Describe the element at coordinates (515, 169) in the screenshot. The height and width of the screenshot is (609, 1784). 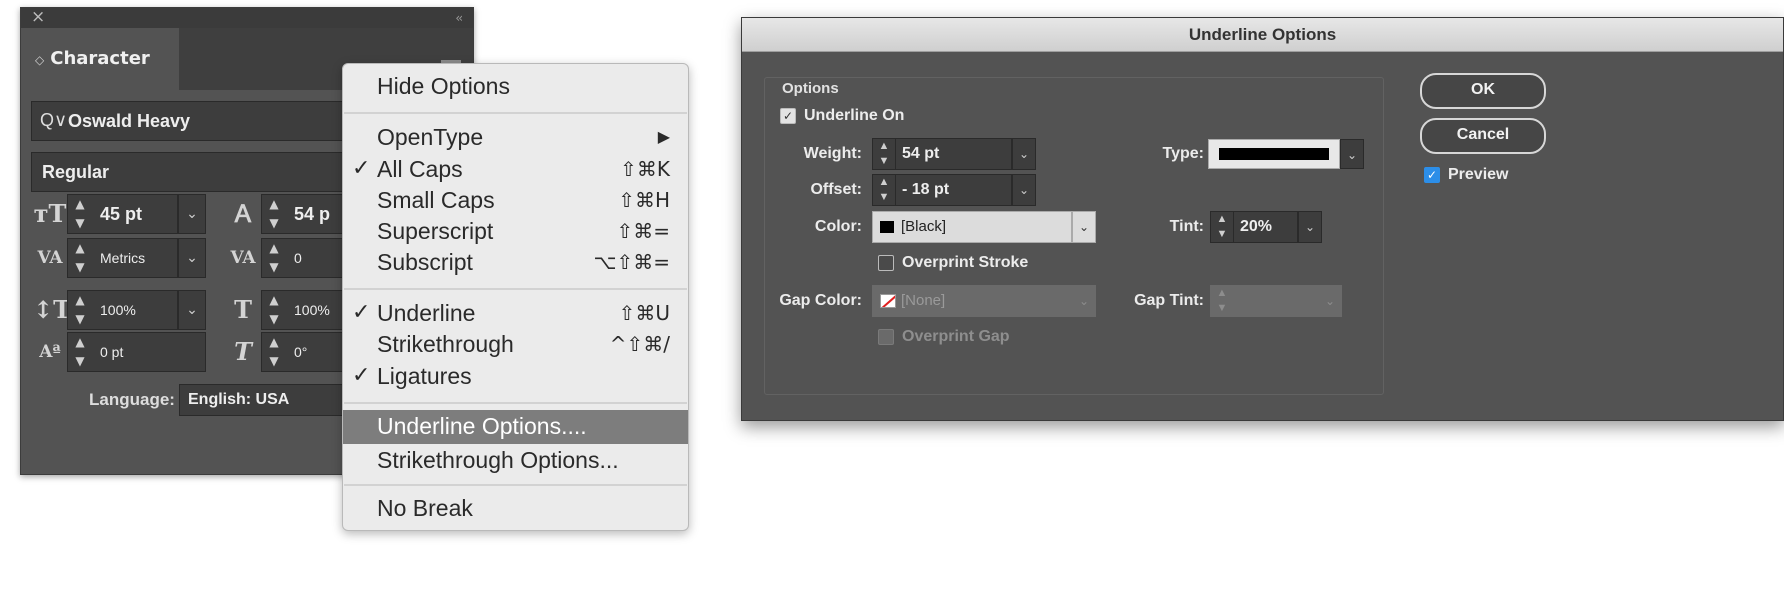
I see `menu-item-all-caps: ✓ All Caps ⇧⌘K` at that location.